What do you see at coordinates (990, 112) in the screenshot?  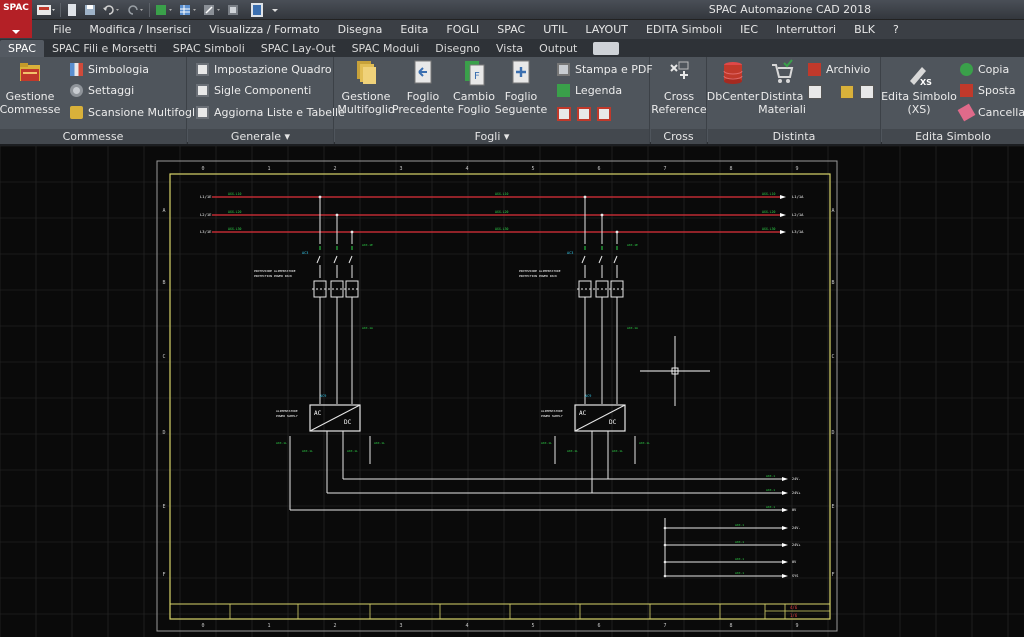 I see `cancella-button: Cancella` at bounding box center [990, 112].